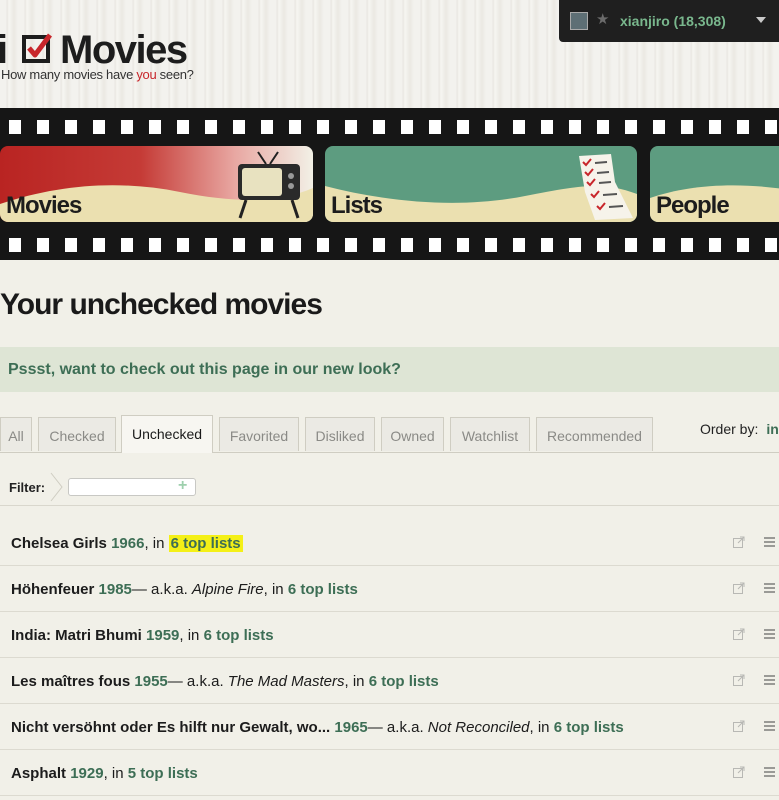 The width and height of the screenshot is (779, 800). I want to click on filter-input, so click(132, 487).